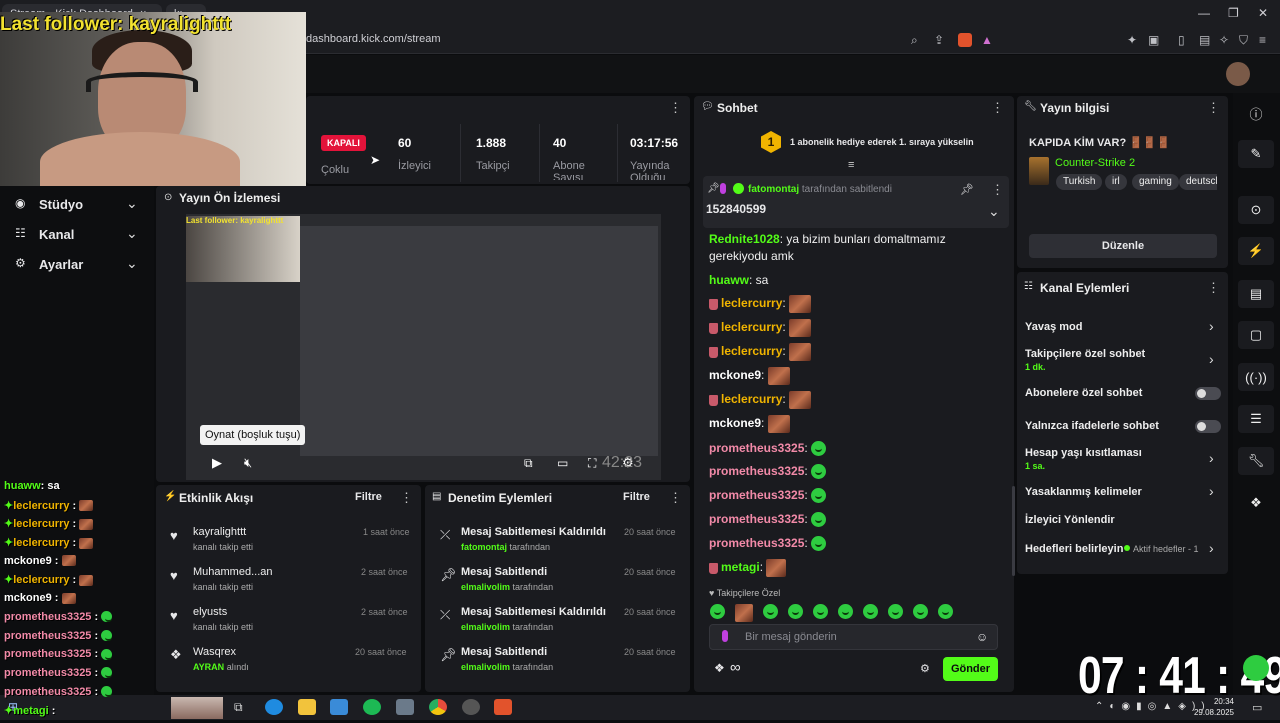  I want to click on emote-chat-toggle, so click(1208, 426).